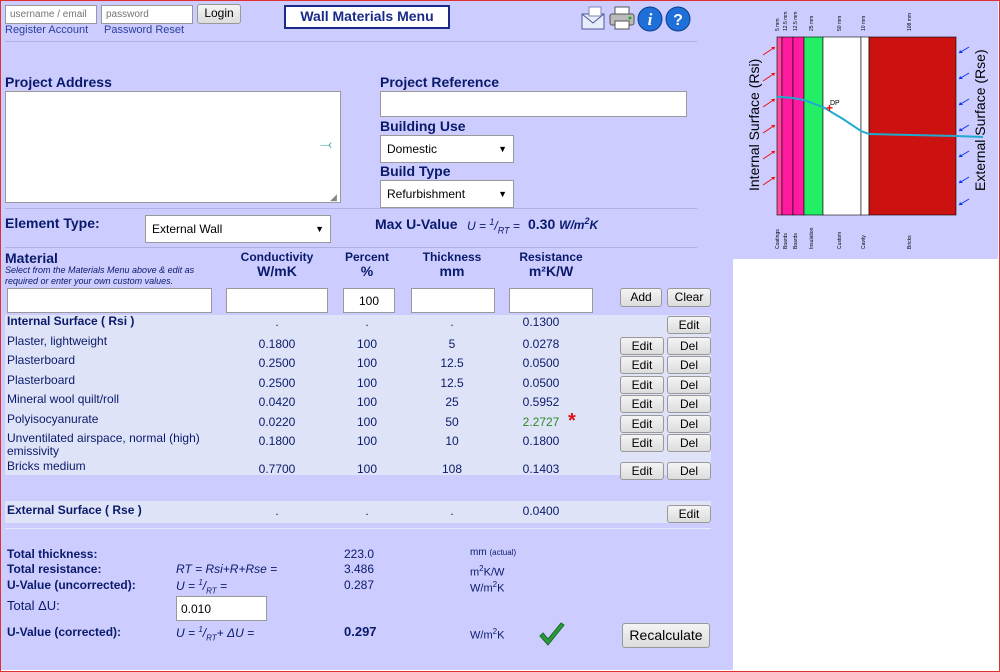  What do you see at coordinates (541, 469) in the screenshot?
I see `resistance-value: 0.1403` at bounding box center [541, 469].